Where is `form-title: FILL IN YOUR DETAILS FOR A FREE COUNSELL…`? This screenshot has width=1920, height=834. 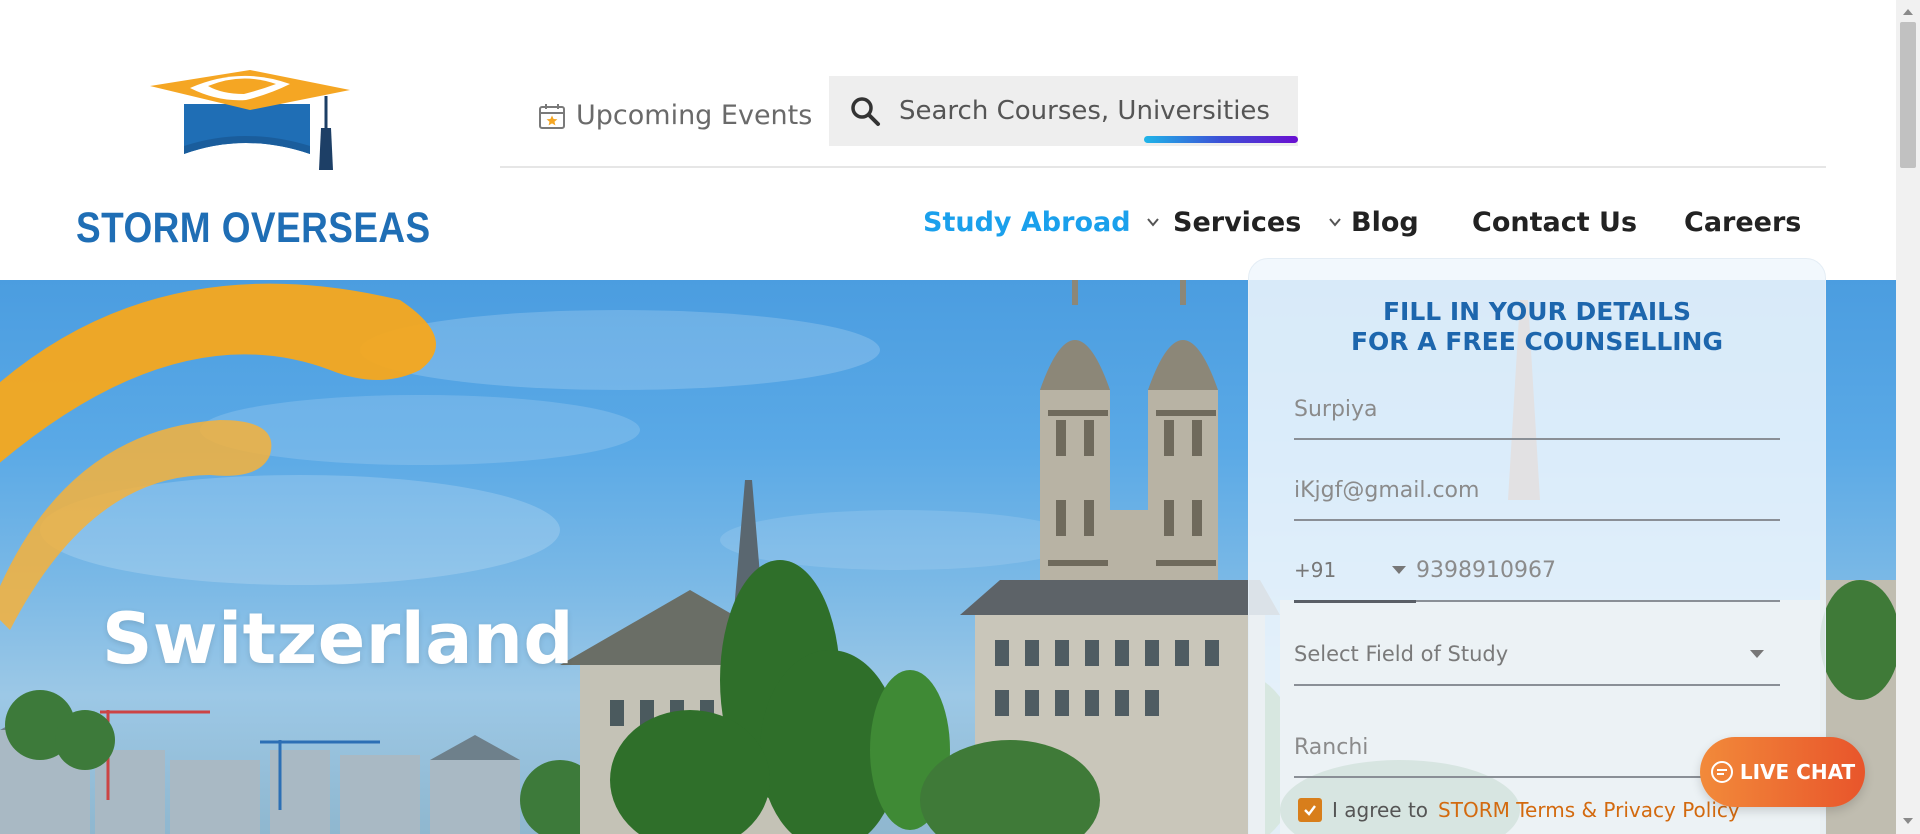 form-title: FILL IN YOUR DETAILS FOR A FREE COUNSELL… is located at coordinates (1537, 327).